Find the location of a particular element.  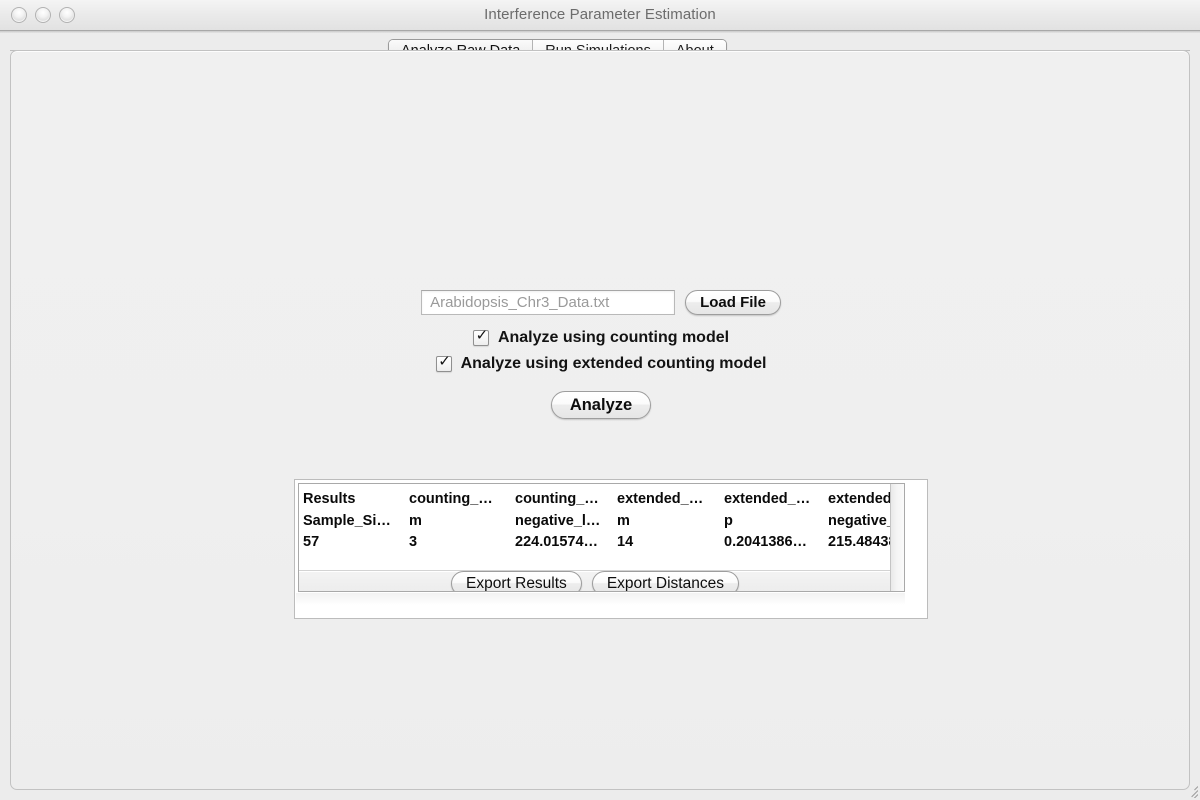

cell-counting-m: 3 is located at coordinates (413, 542).